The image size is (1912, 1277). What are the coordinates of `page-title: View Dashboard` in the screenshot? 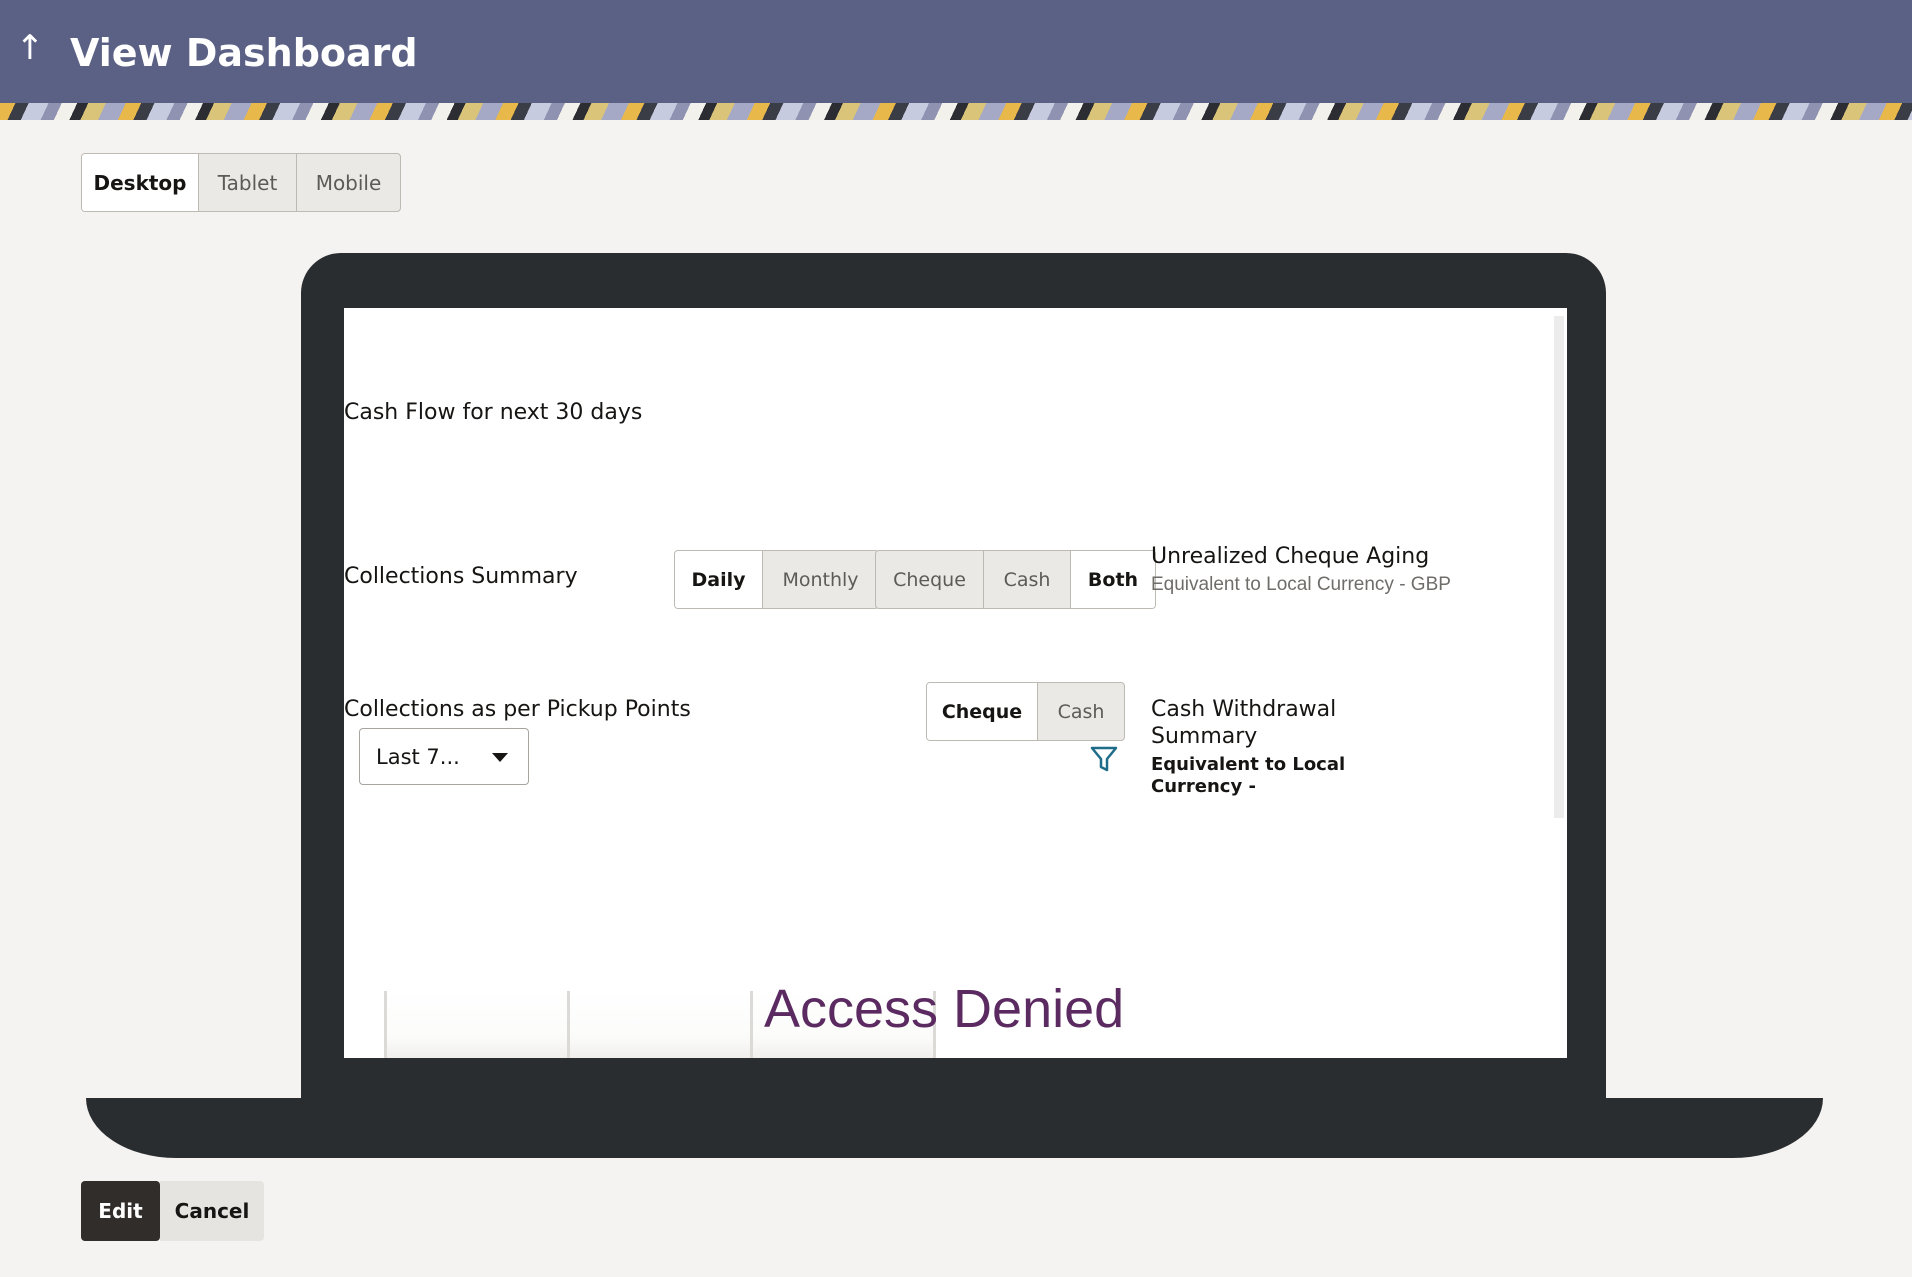 It's located at (244, 53).